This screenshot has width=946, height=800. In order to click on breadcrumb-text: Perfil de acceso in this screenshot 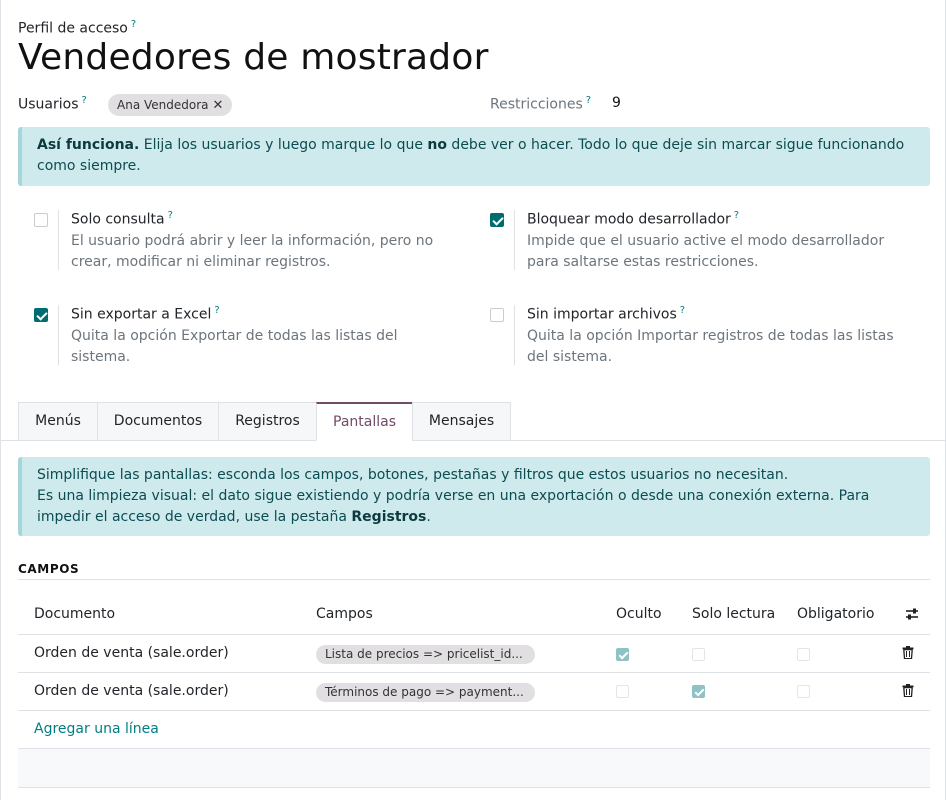, I will do `click(73, 28)`.